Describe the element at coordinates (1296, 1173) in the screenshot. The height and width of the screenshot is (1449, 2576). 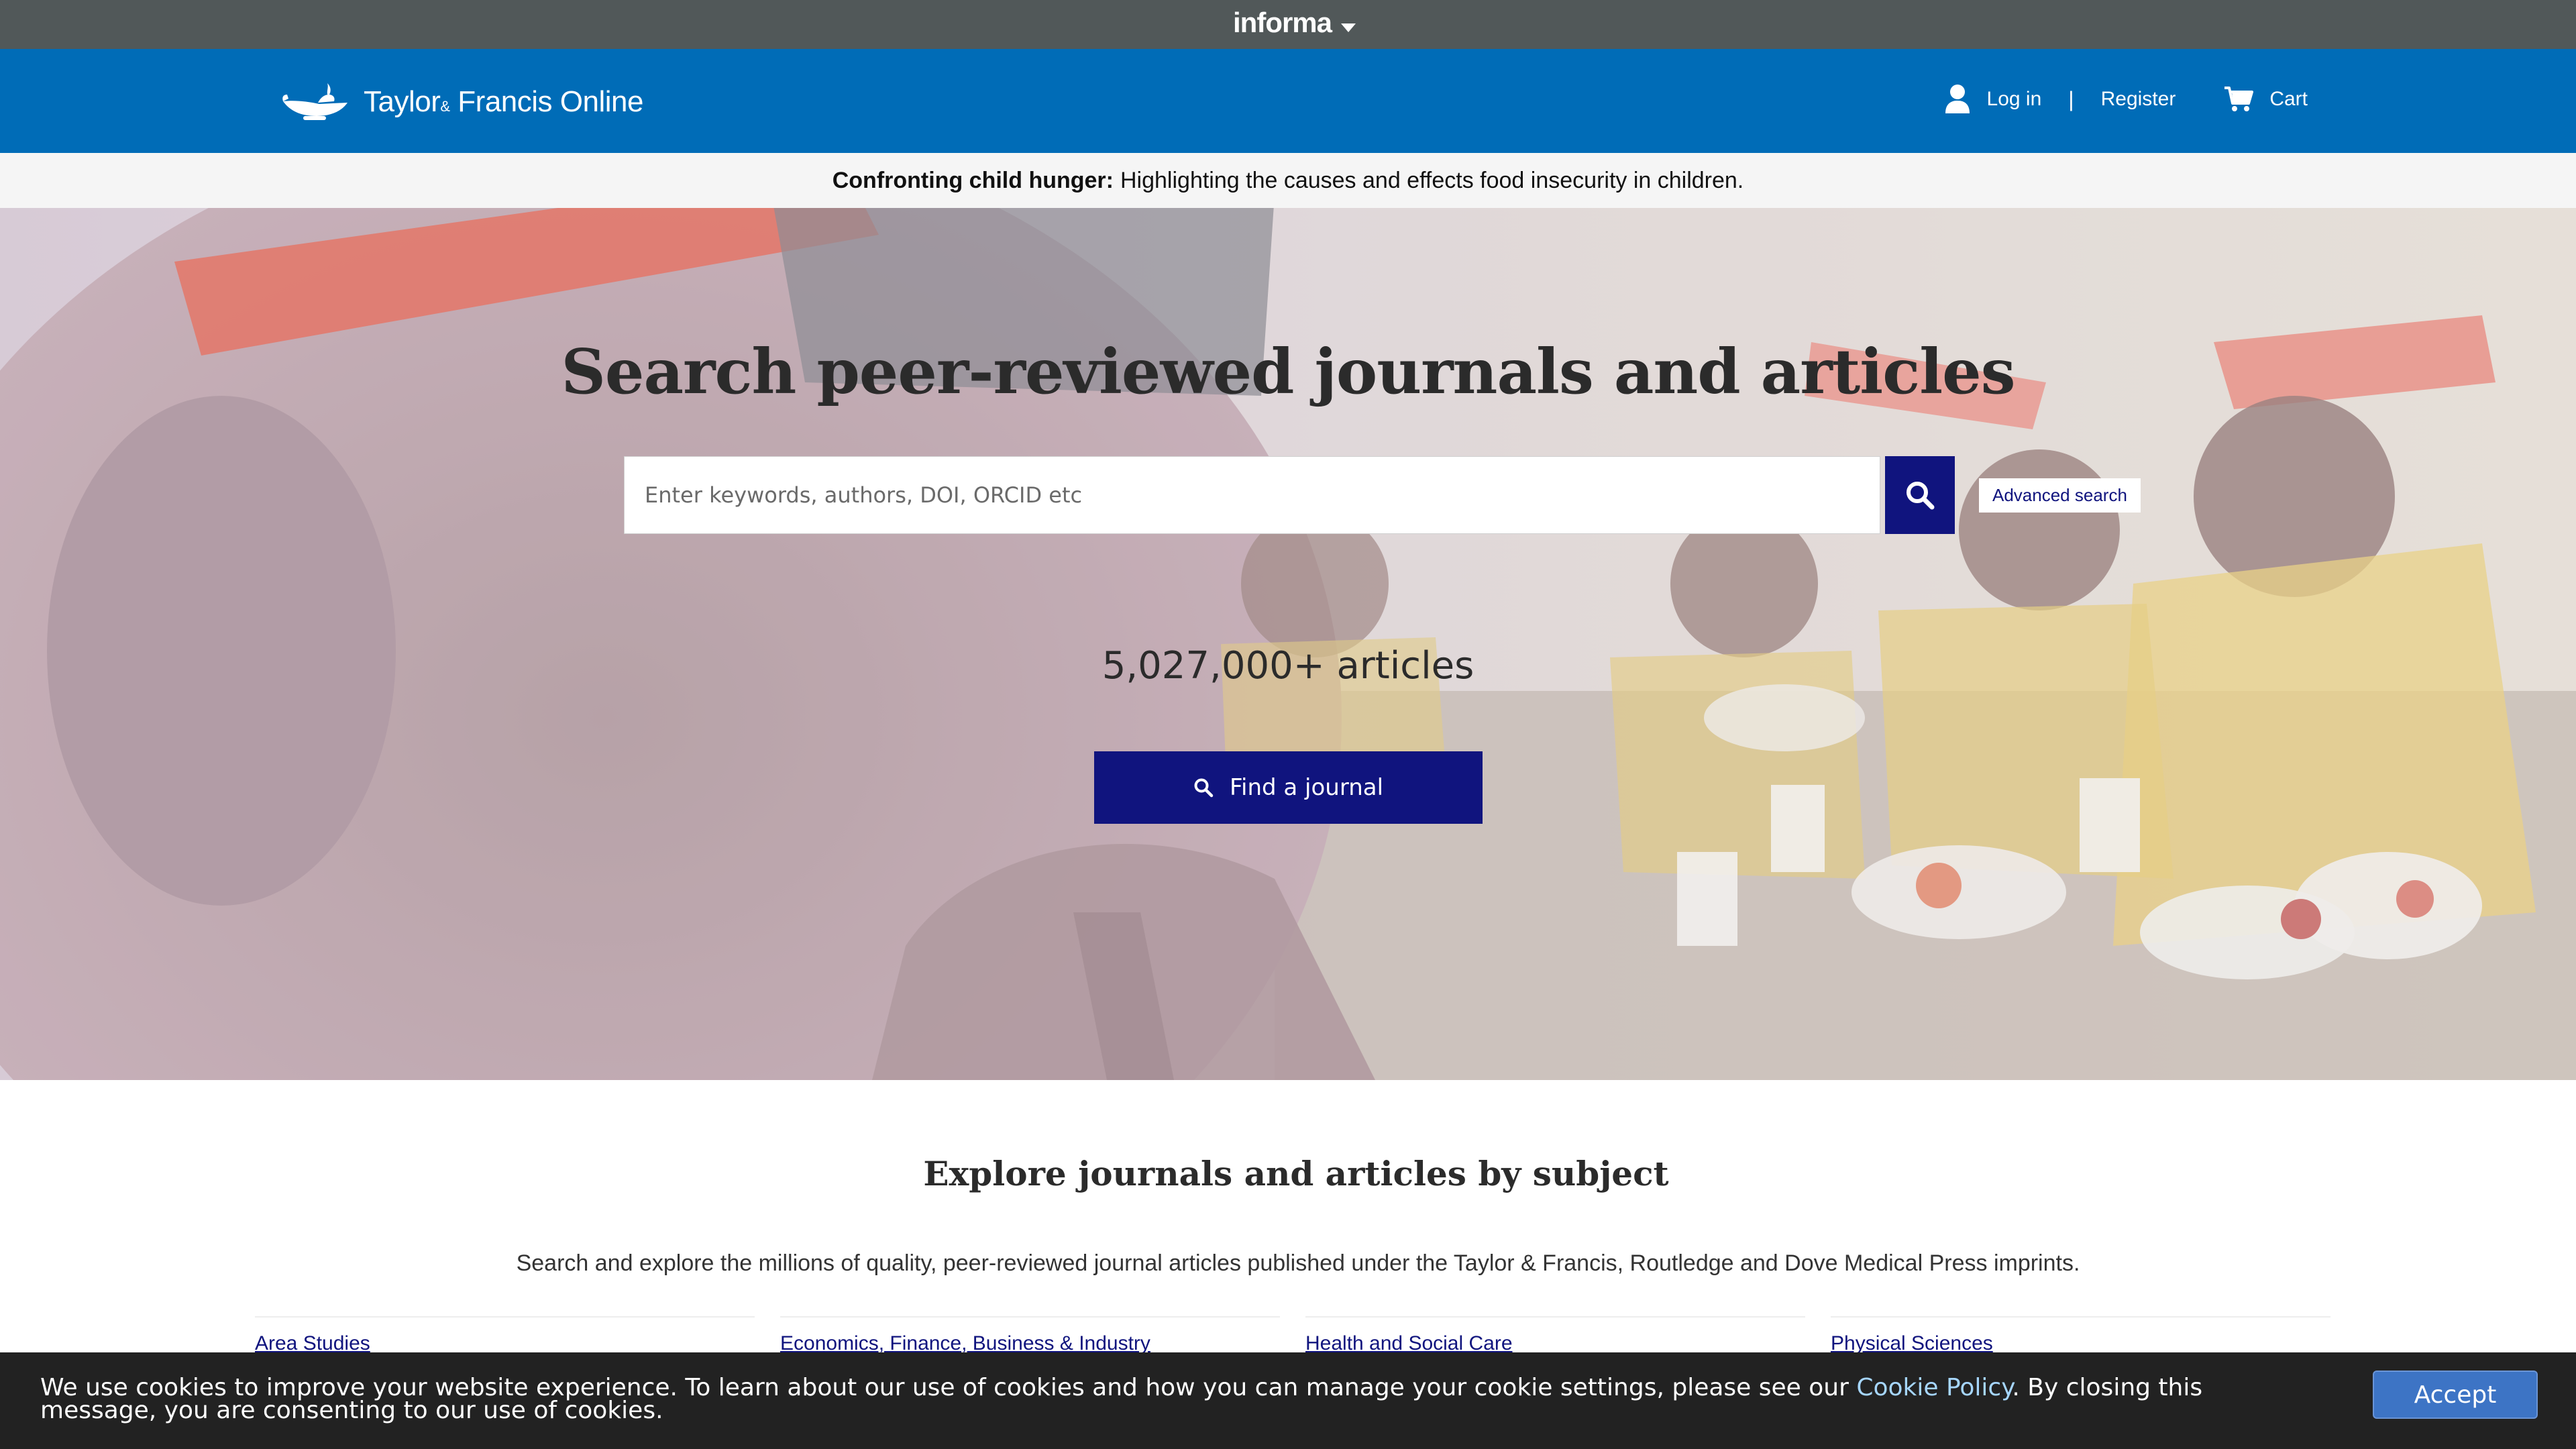
I see `explore-title: Explore journals and articles by subject` at that location.